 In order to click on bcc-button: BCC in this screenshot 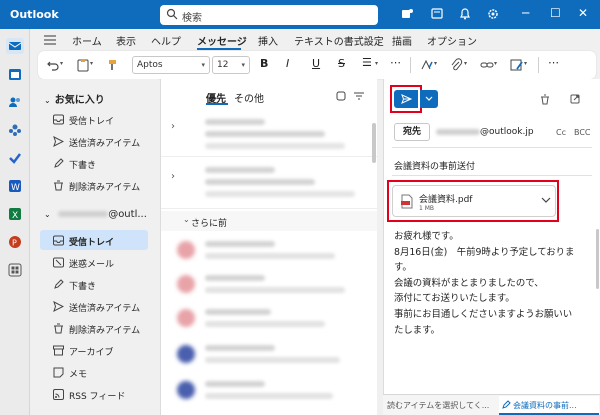, I will do `click(582, 132)`.